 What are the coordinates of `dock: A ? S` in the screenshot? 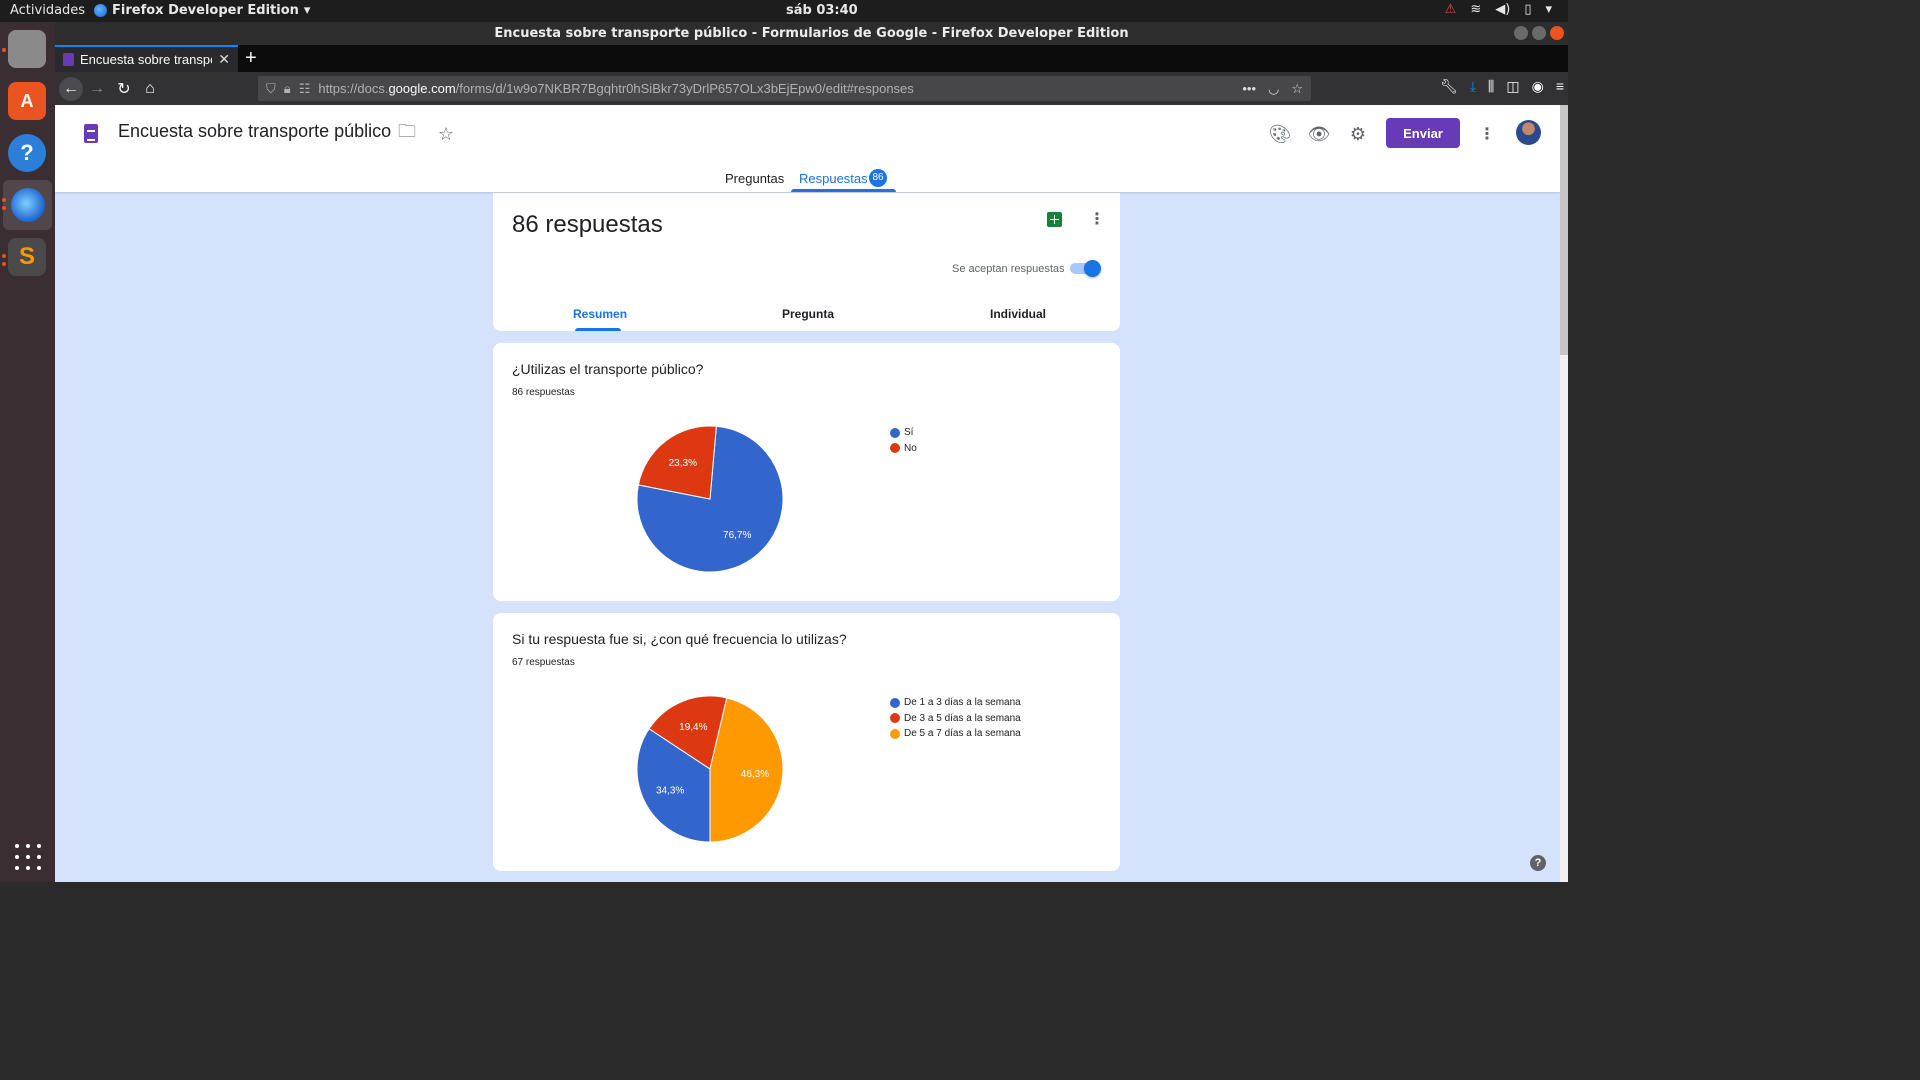 It's located at (27, 452).